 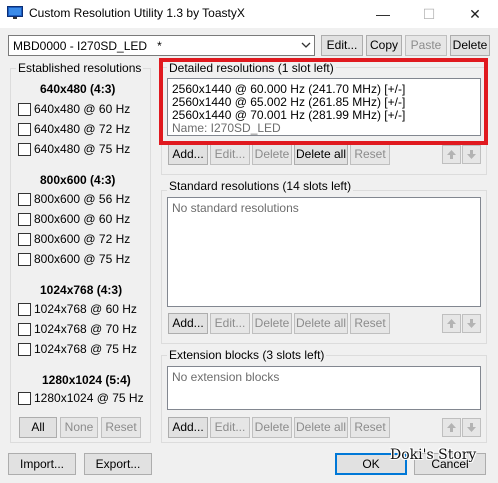 I want to click on profile-dropdown: MBD0000 - I270SD_LED *, so click(x=161, y=45).